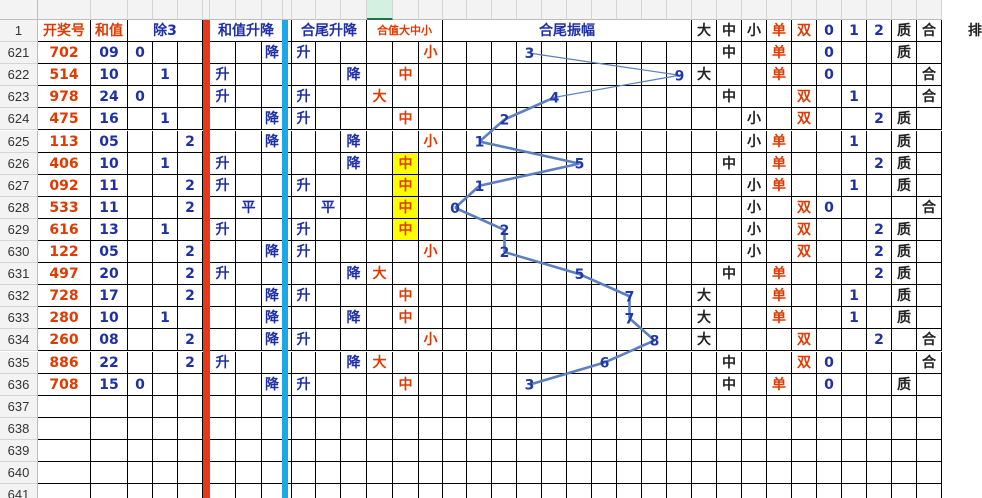  What do you see at coordinates (64, 296) in the screenshot?
I see `kaijianghao-cell: 728` at bounding box center [64, 296].